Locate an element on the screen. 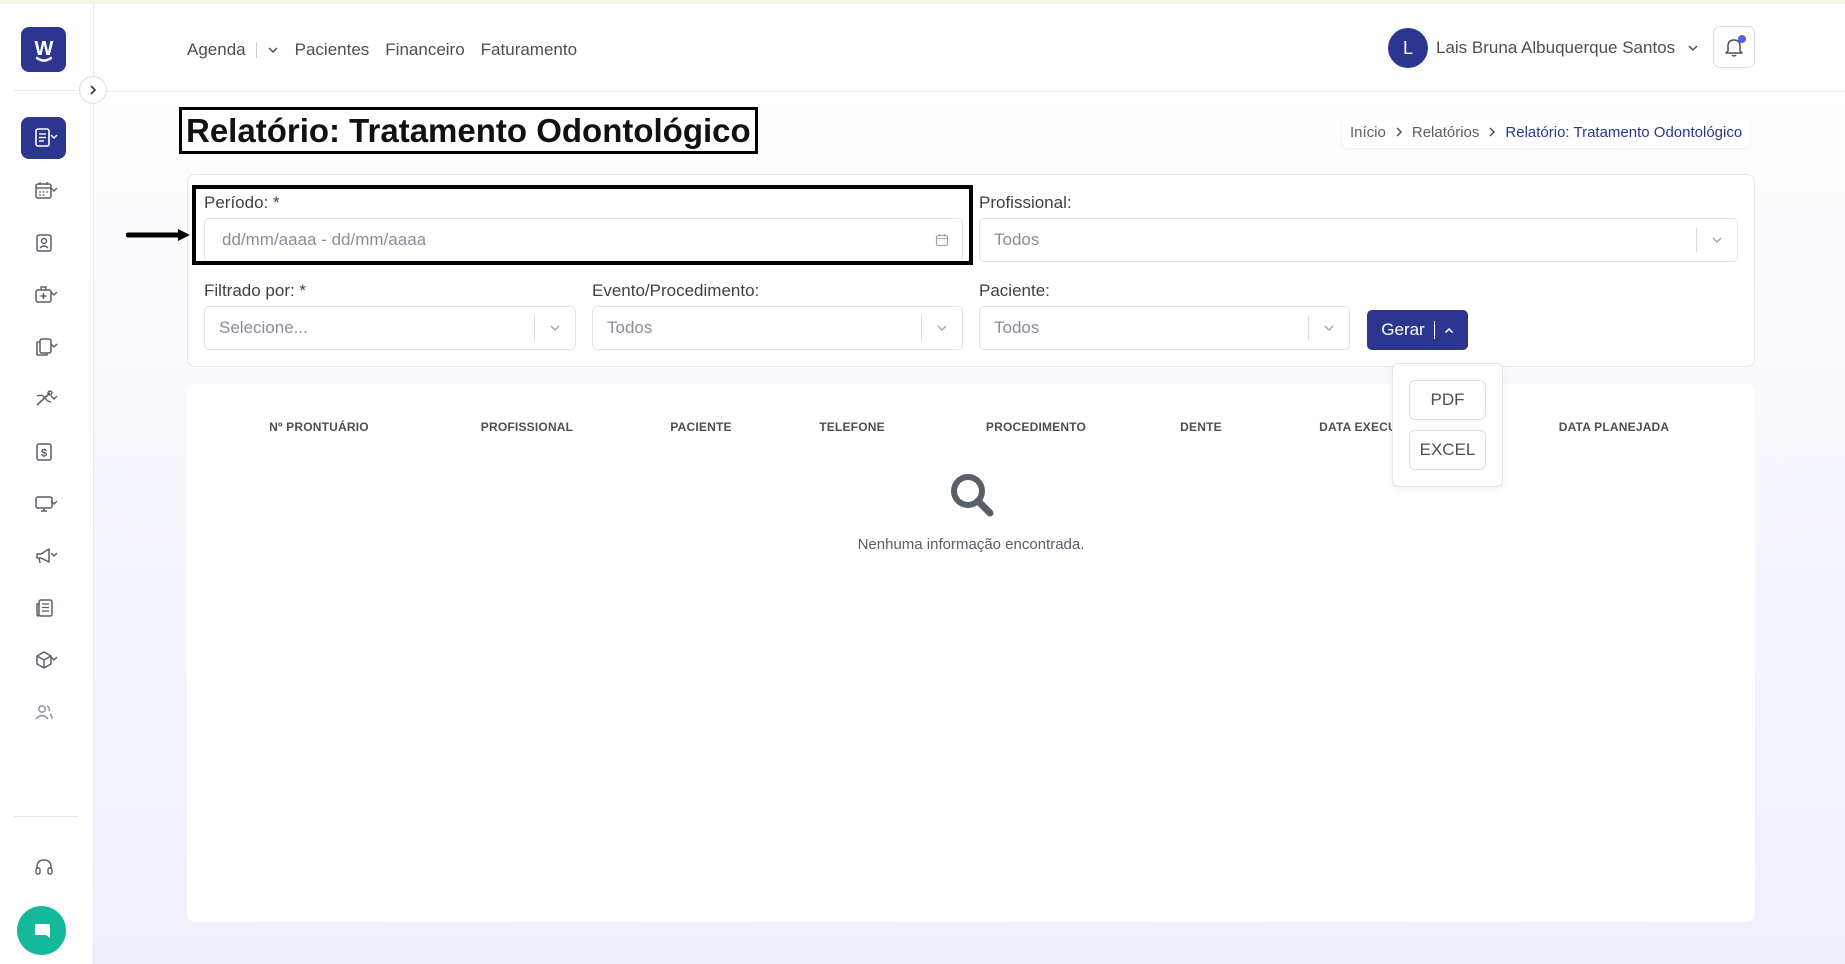 The image size is (1845, 964). column-header-procedimento: PROCEDIMENTO is located at coordinates (1036, 427).